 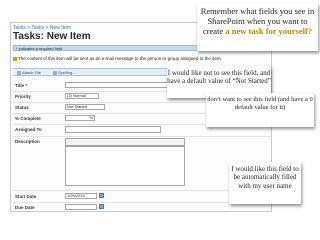 What do you see at coordinates (85, 107) in the screenshot?
I see `status-select: Not Started` at bounding box center [85, 107].